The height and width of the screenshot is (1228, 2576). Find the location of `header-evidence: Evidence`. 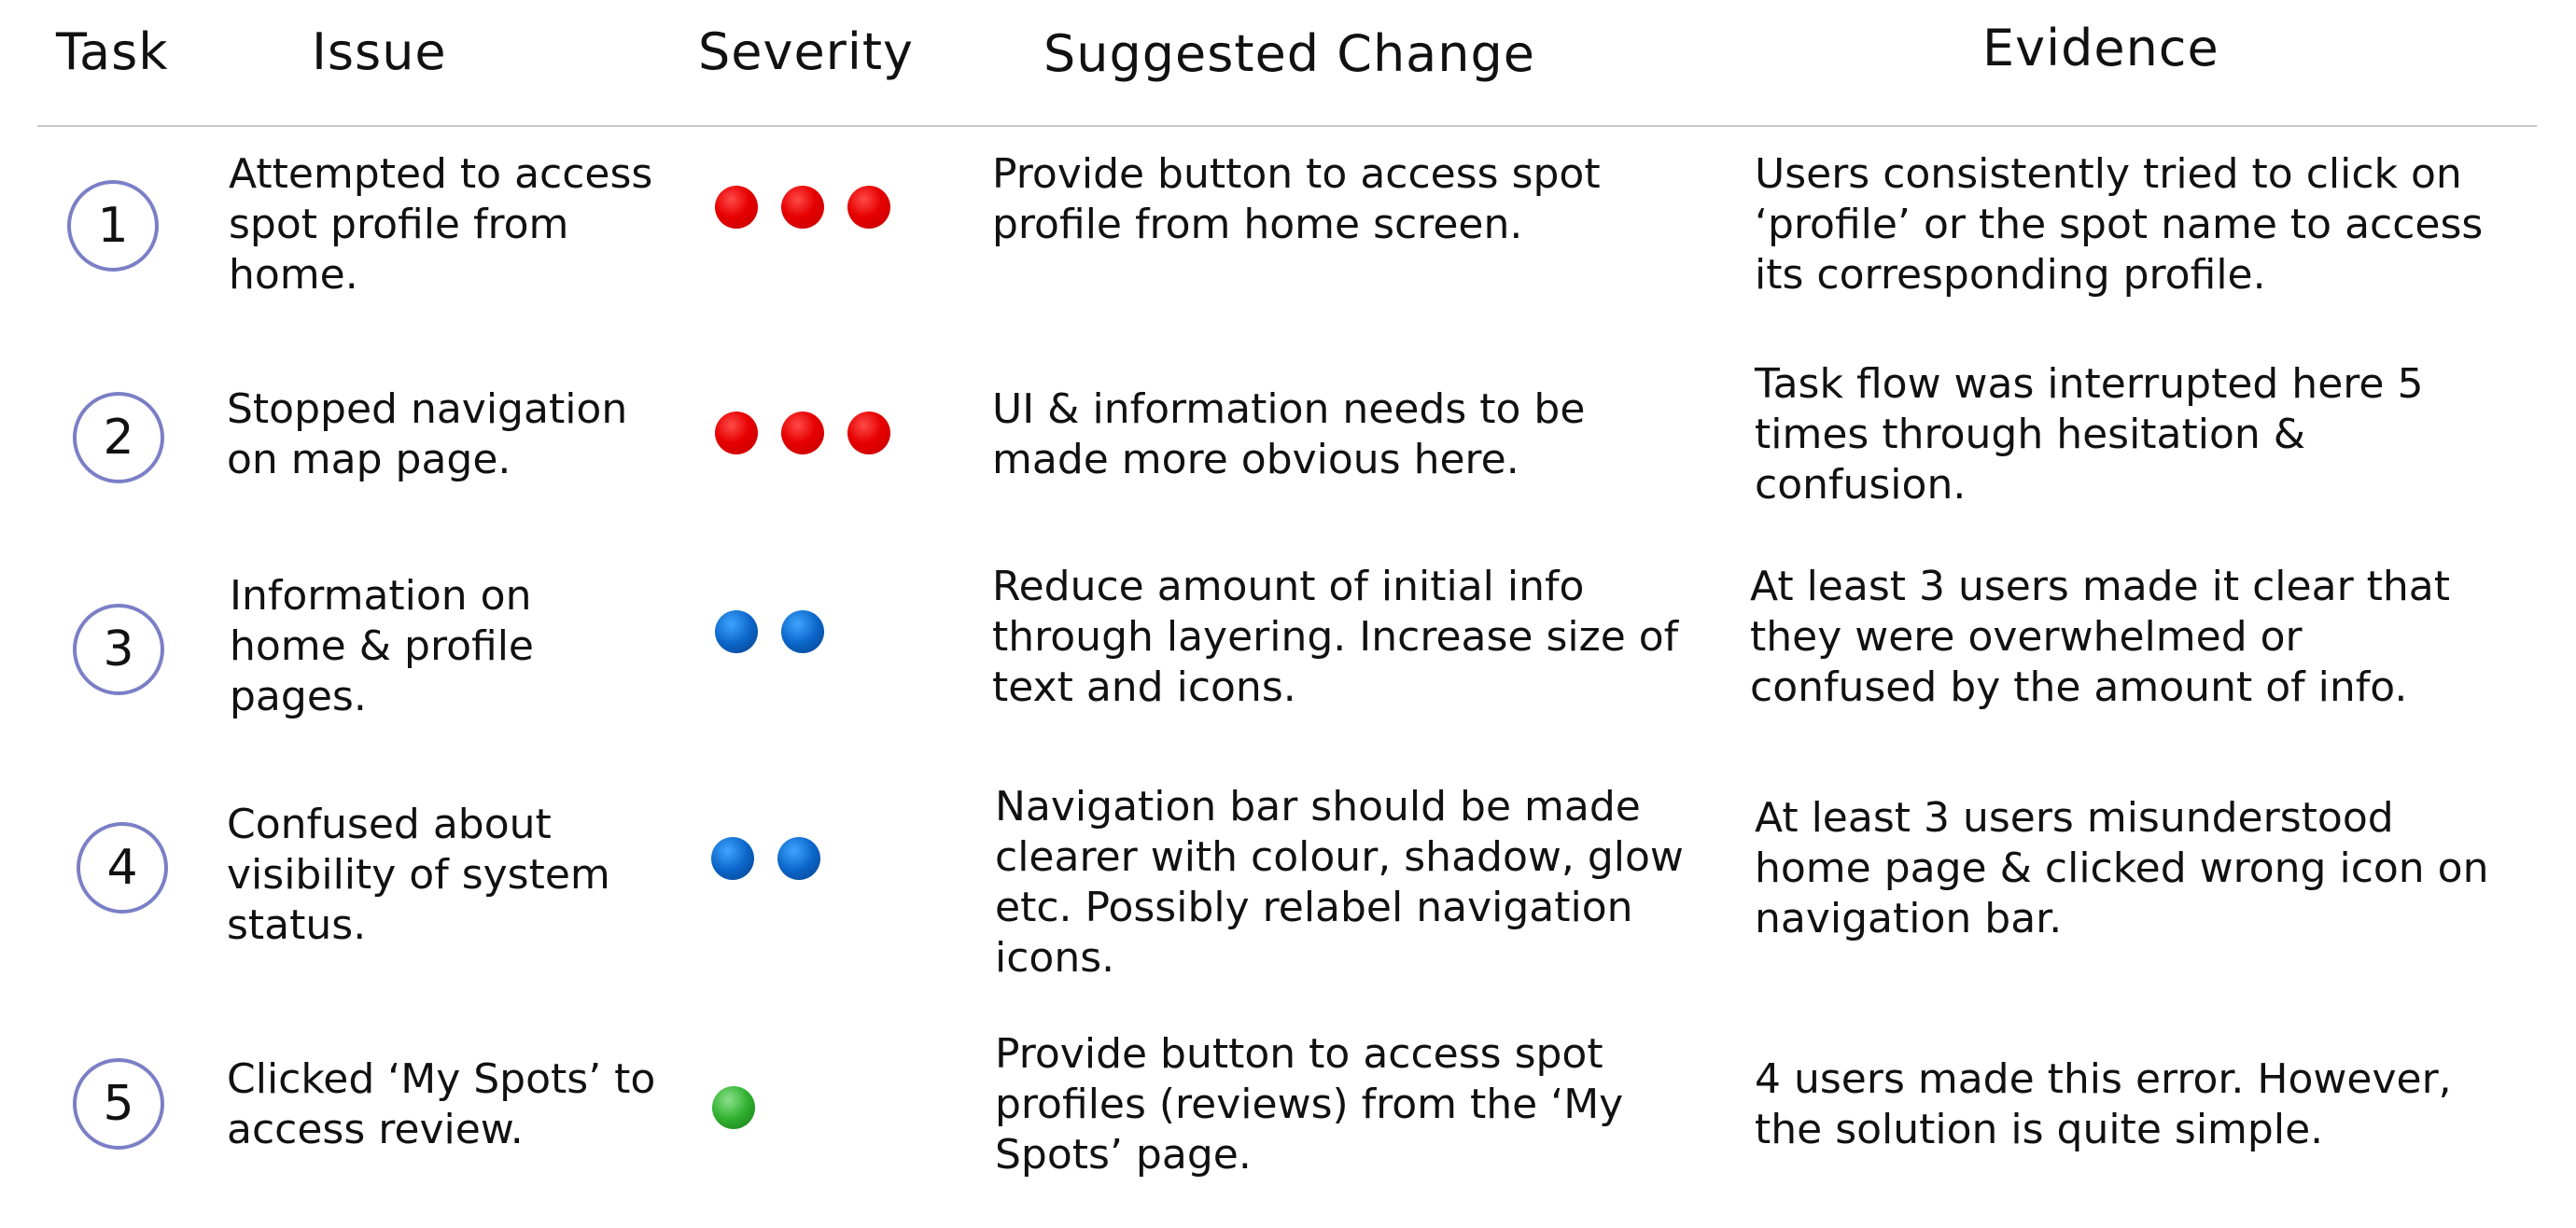

header-evidence: Evidence is located at coordinates (2100, 48).